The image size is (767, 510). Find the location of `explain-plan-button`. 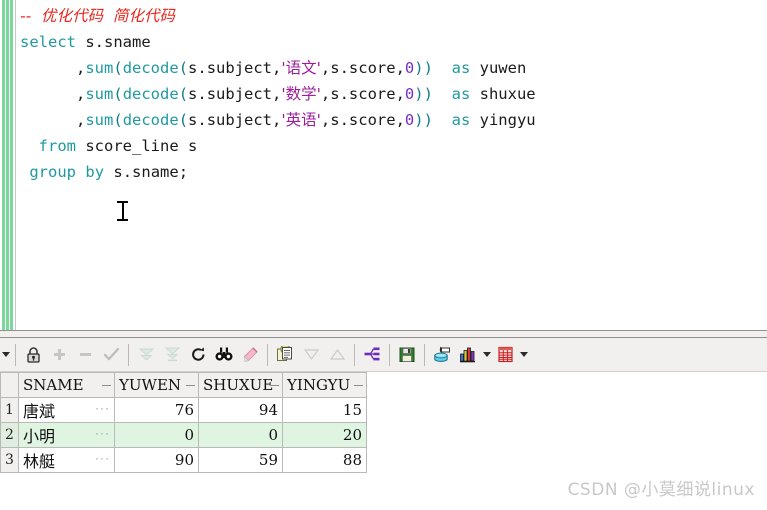

explain-plan-button is located at coordinates (372, 355).